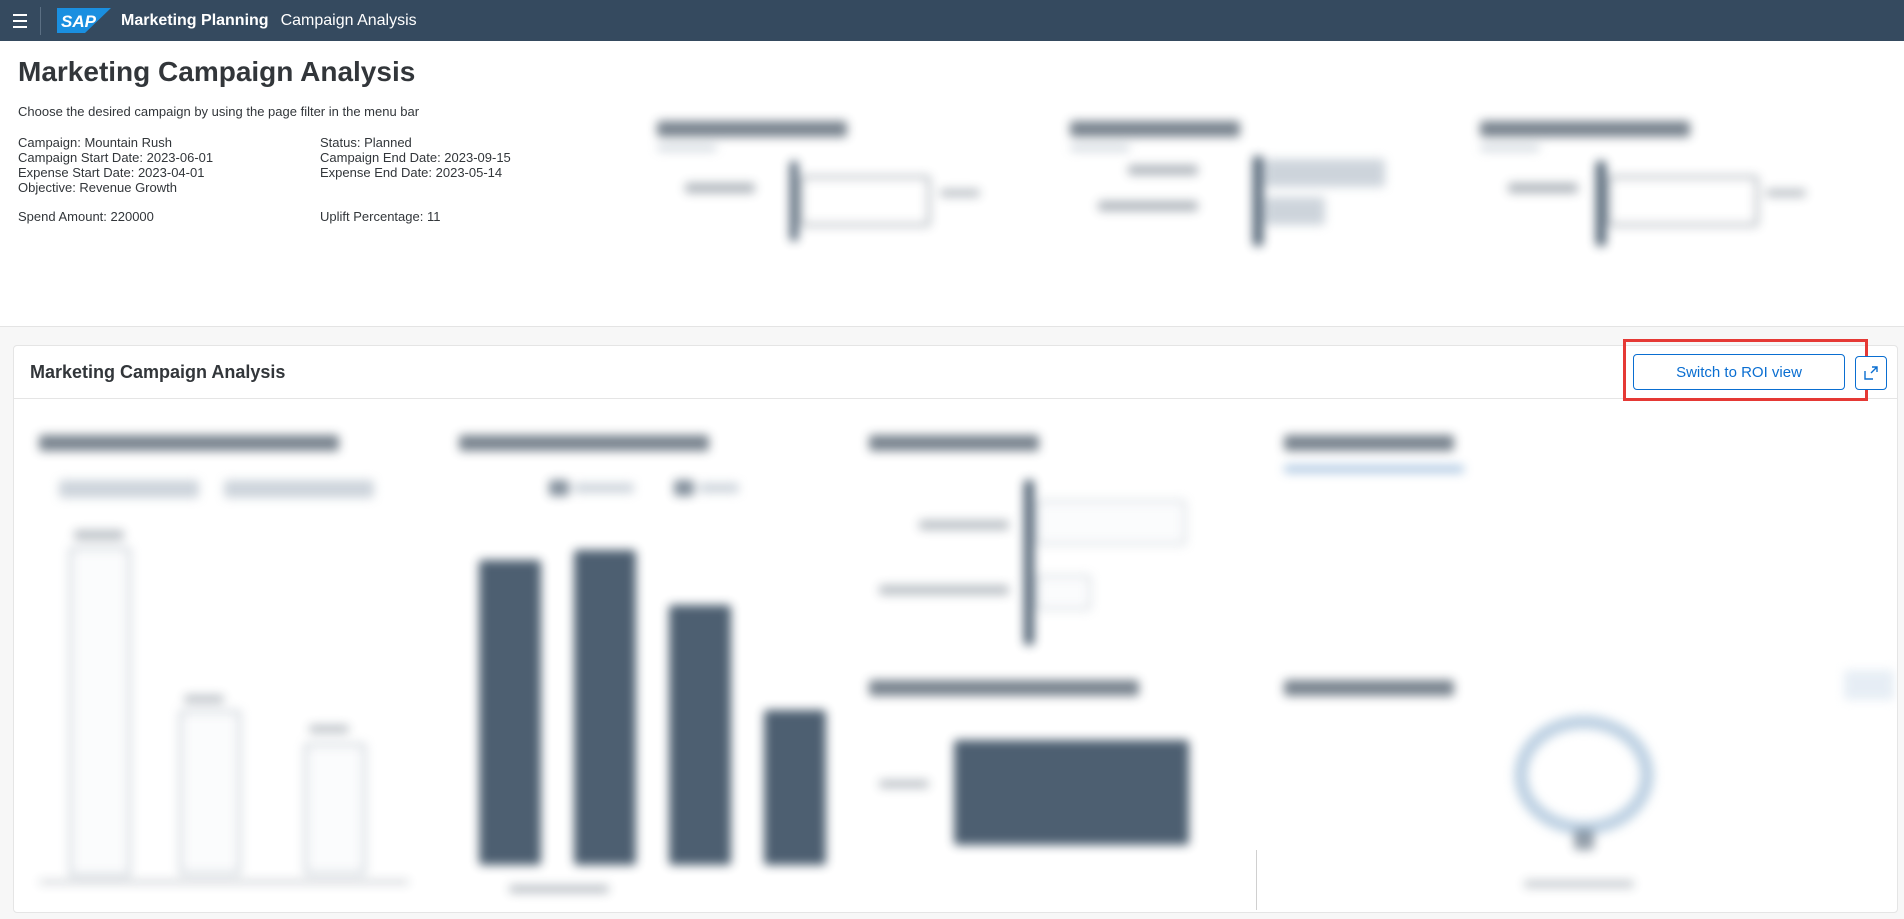 The image size is (1904, 919). What do you see at coordinates (195, 21) in the screenshot?
I see `app-title: Marketing Planning` at bounding box center [195, 21].